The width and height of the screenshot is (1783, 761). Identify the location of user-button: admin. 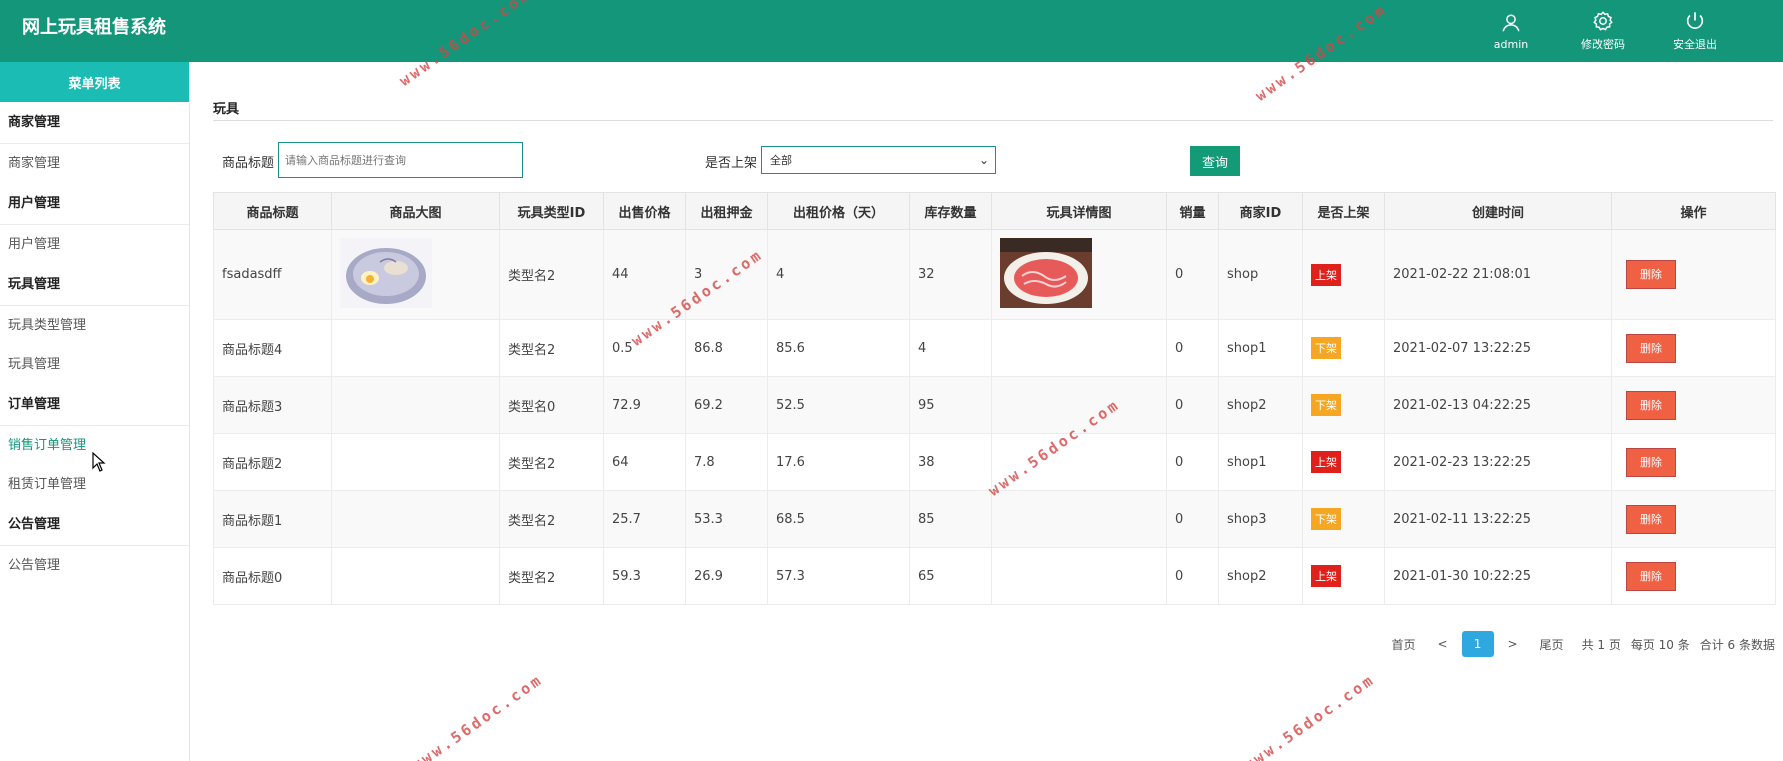
(1511, 31).